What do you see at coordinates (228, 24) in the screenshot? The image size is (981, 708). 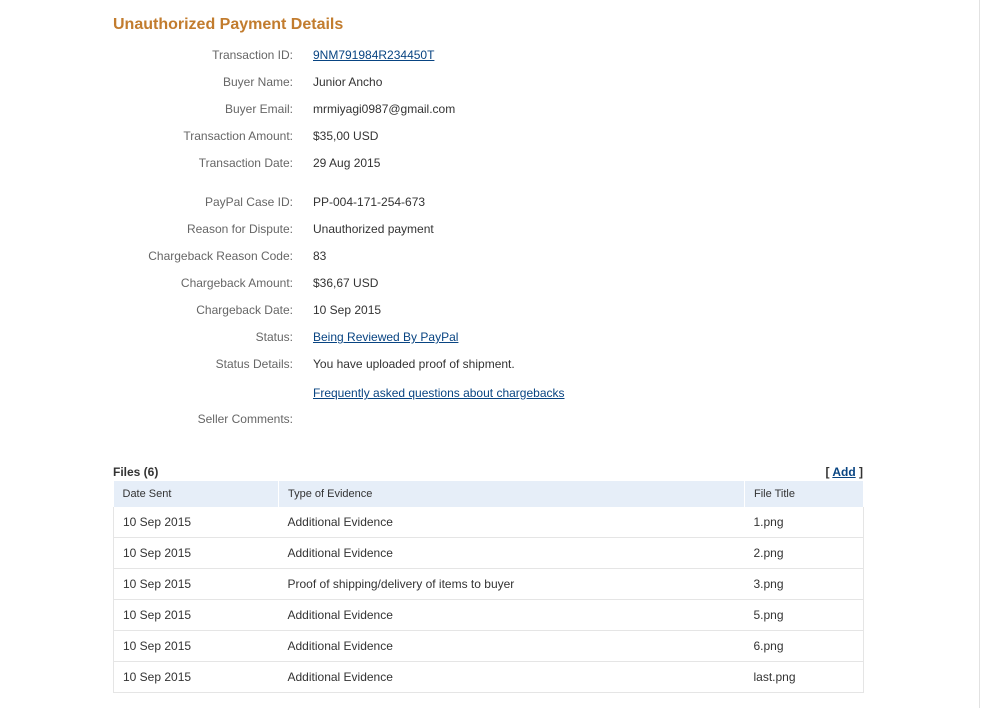 I see `page-title: Unauthorized Payment Details` at bounding box center [228, 24].